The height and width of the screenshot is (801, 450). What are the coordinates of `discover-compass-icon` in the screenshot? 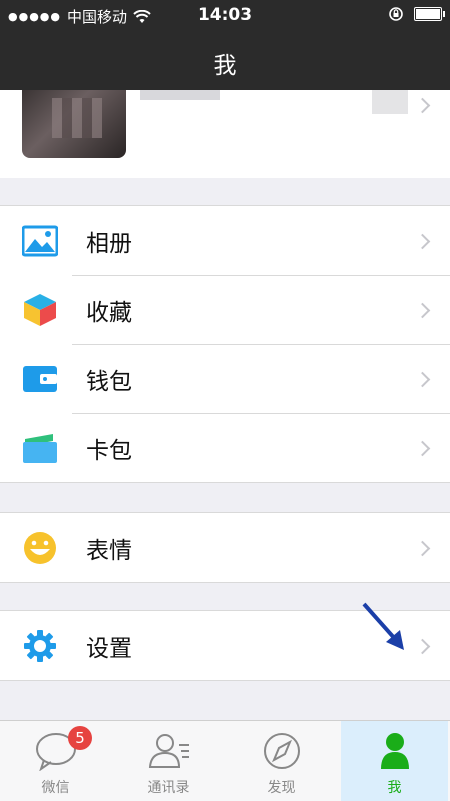 It's located at (281, 751).